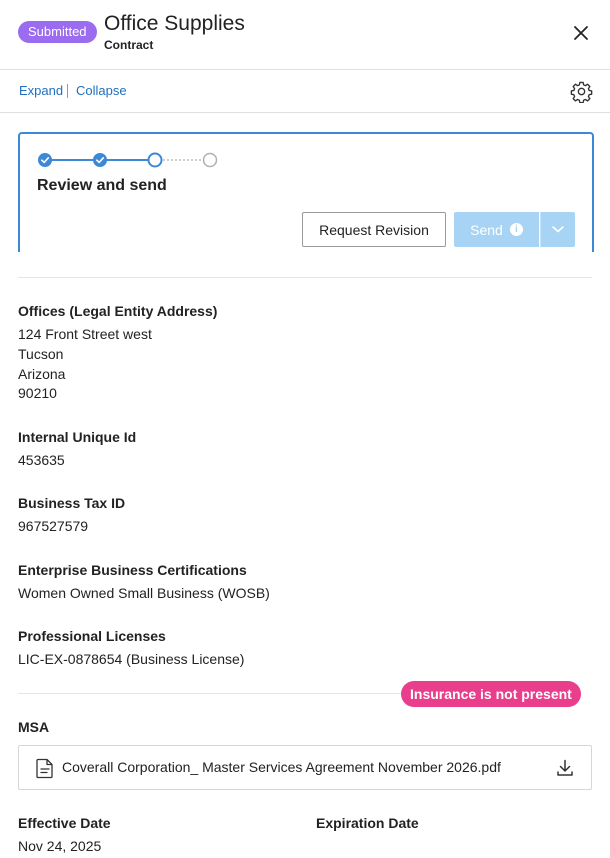 This screenshot has width=610, height=858. What do you see at coordinates (565, 768) in the screenshot?
I see `download-icon` at bounding box center [565, 768].